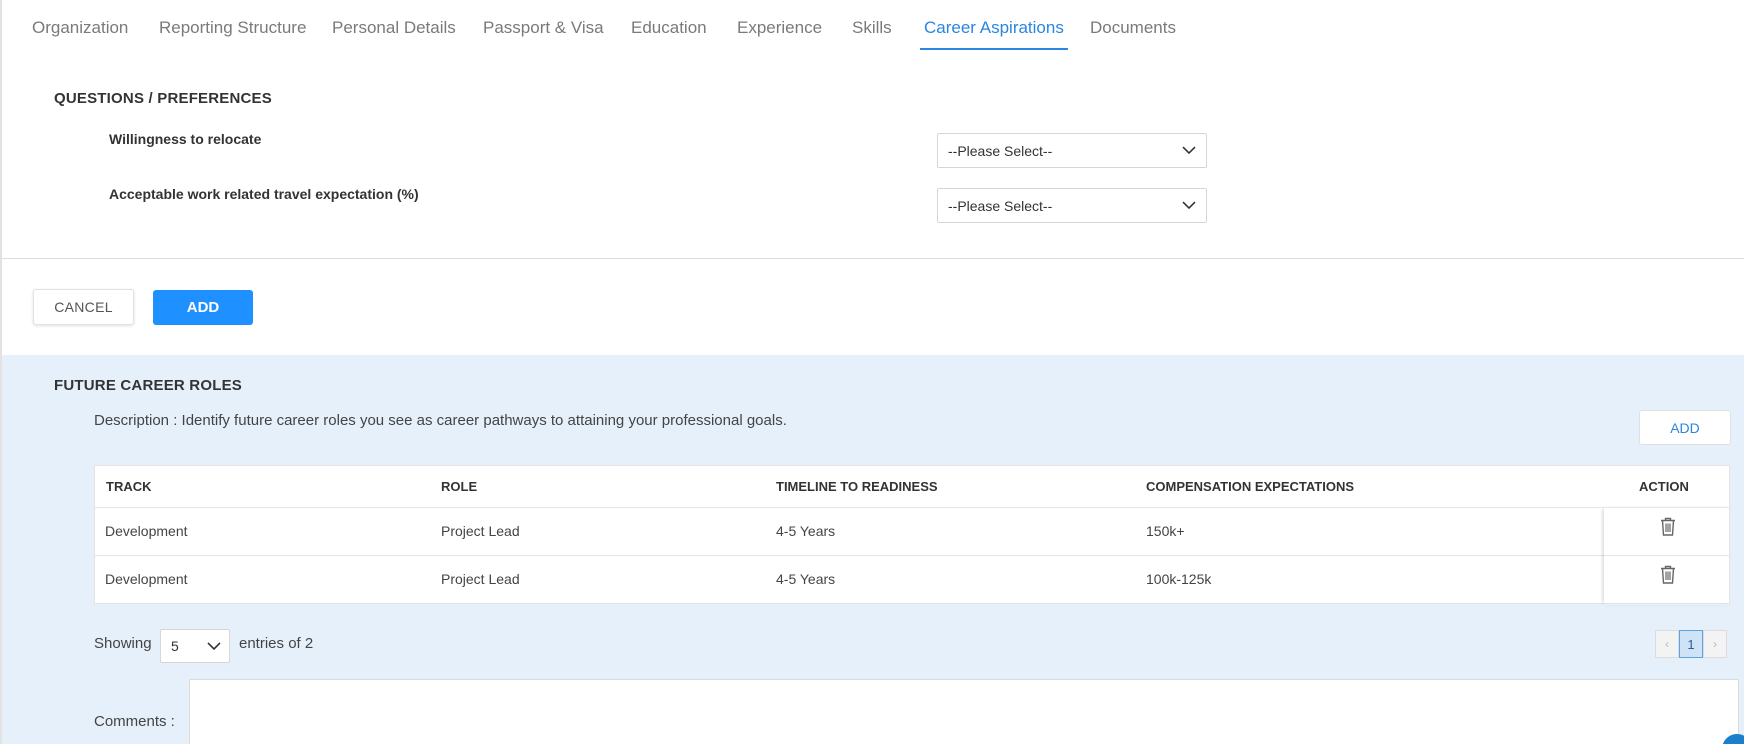 This screenshot has width=1744, height=744. I want to click on cancel-button: CANCEL, so click(83, 307).